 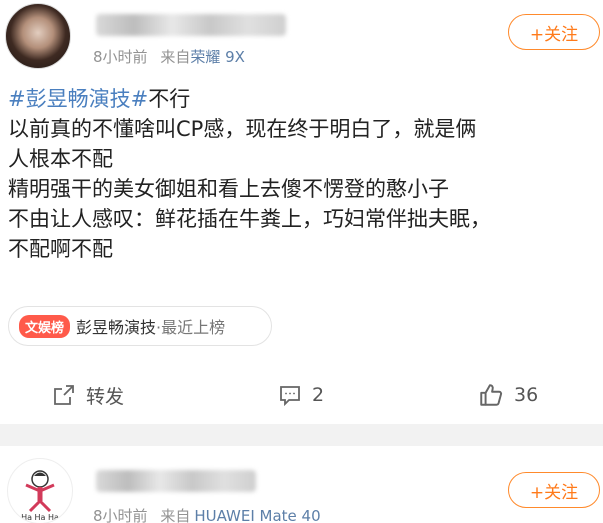 I want to click on thumbs-up-icon, so click(x=491, y=395).